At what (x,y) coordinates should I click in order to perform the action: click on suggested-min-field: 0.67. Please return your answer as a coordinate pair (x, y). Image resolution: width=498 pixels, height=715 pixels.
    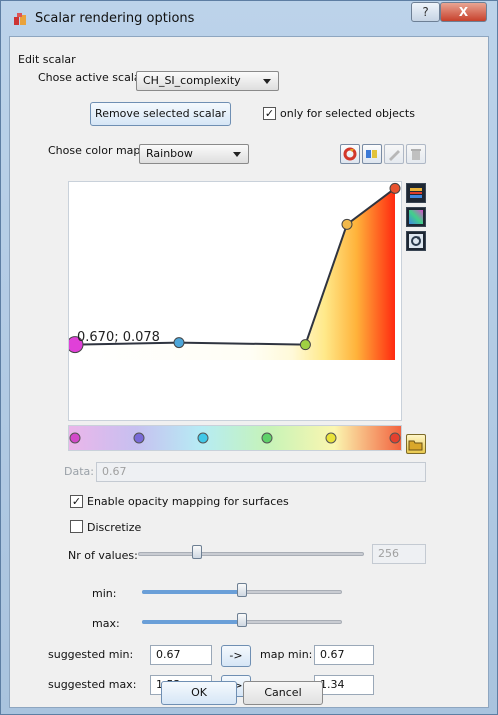
    Looking at the image, I should click on (181, 655).